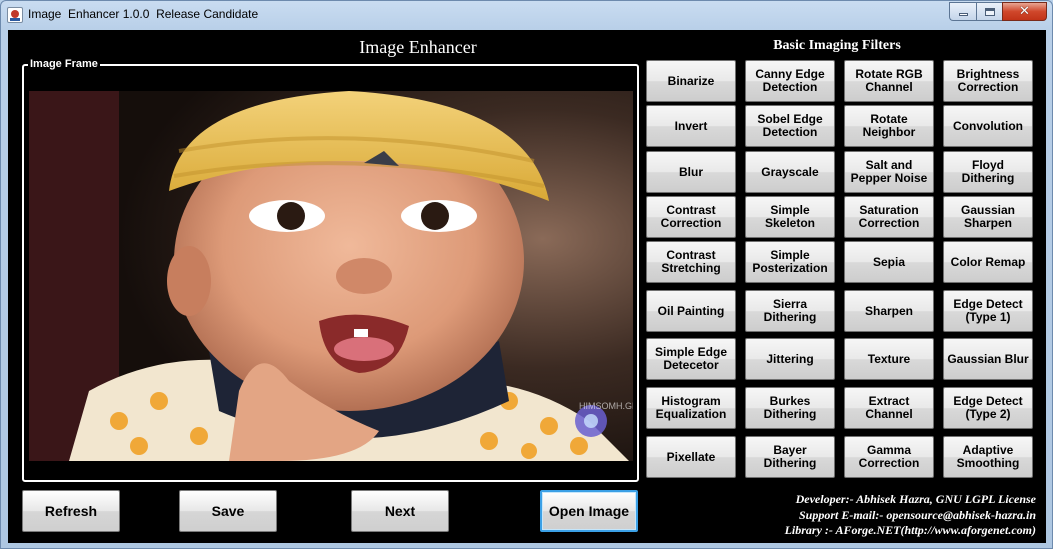 The image size is (1053, 549). Describe the element at coordinates (526, 15) in the screenshot. I see `title-bar: Image Enhancer 1.0.0 Release Candidate ✕` at that location.